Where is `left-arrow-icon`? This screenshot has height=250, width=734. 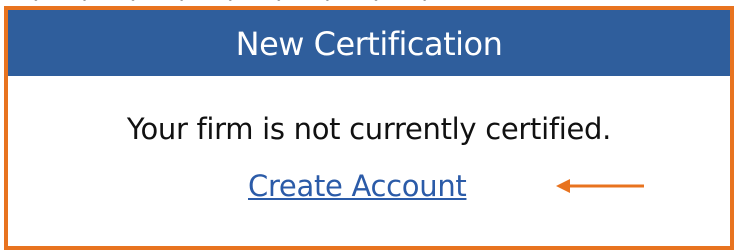
left-arrow-icon is located at coordinates (600, 186).